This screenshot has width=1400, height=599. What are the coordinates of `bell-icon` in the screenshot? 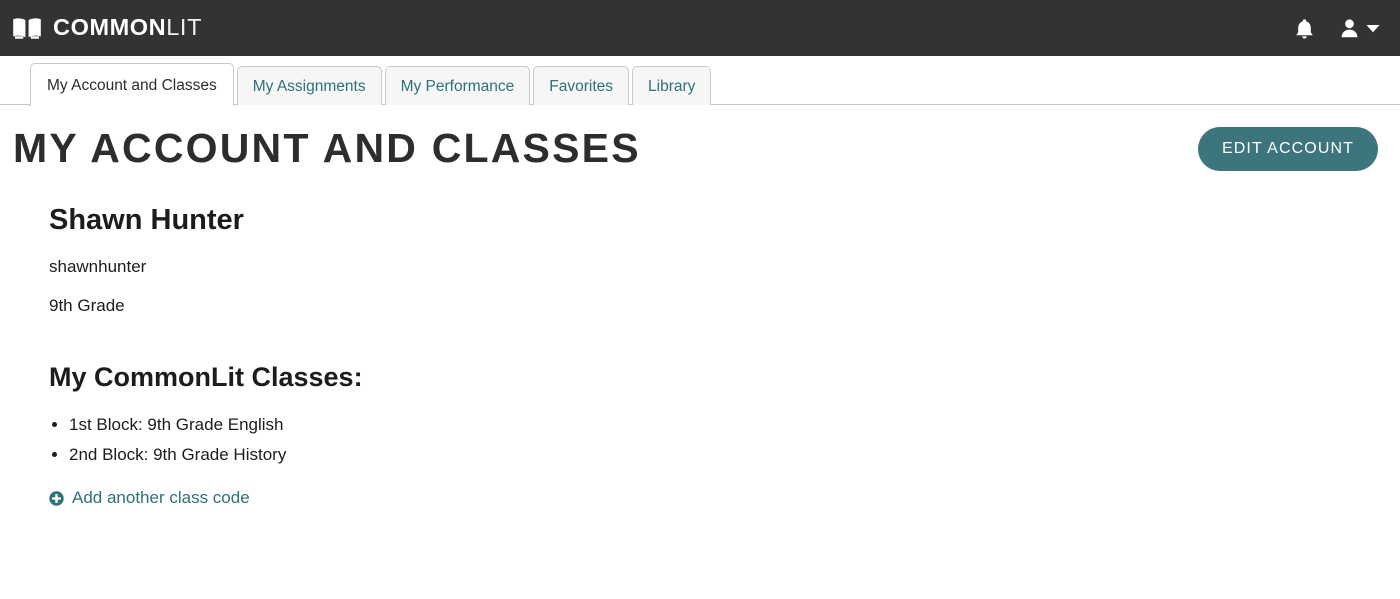 It's located at (1304, 28).